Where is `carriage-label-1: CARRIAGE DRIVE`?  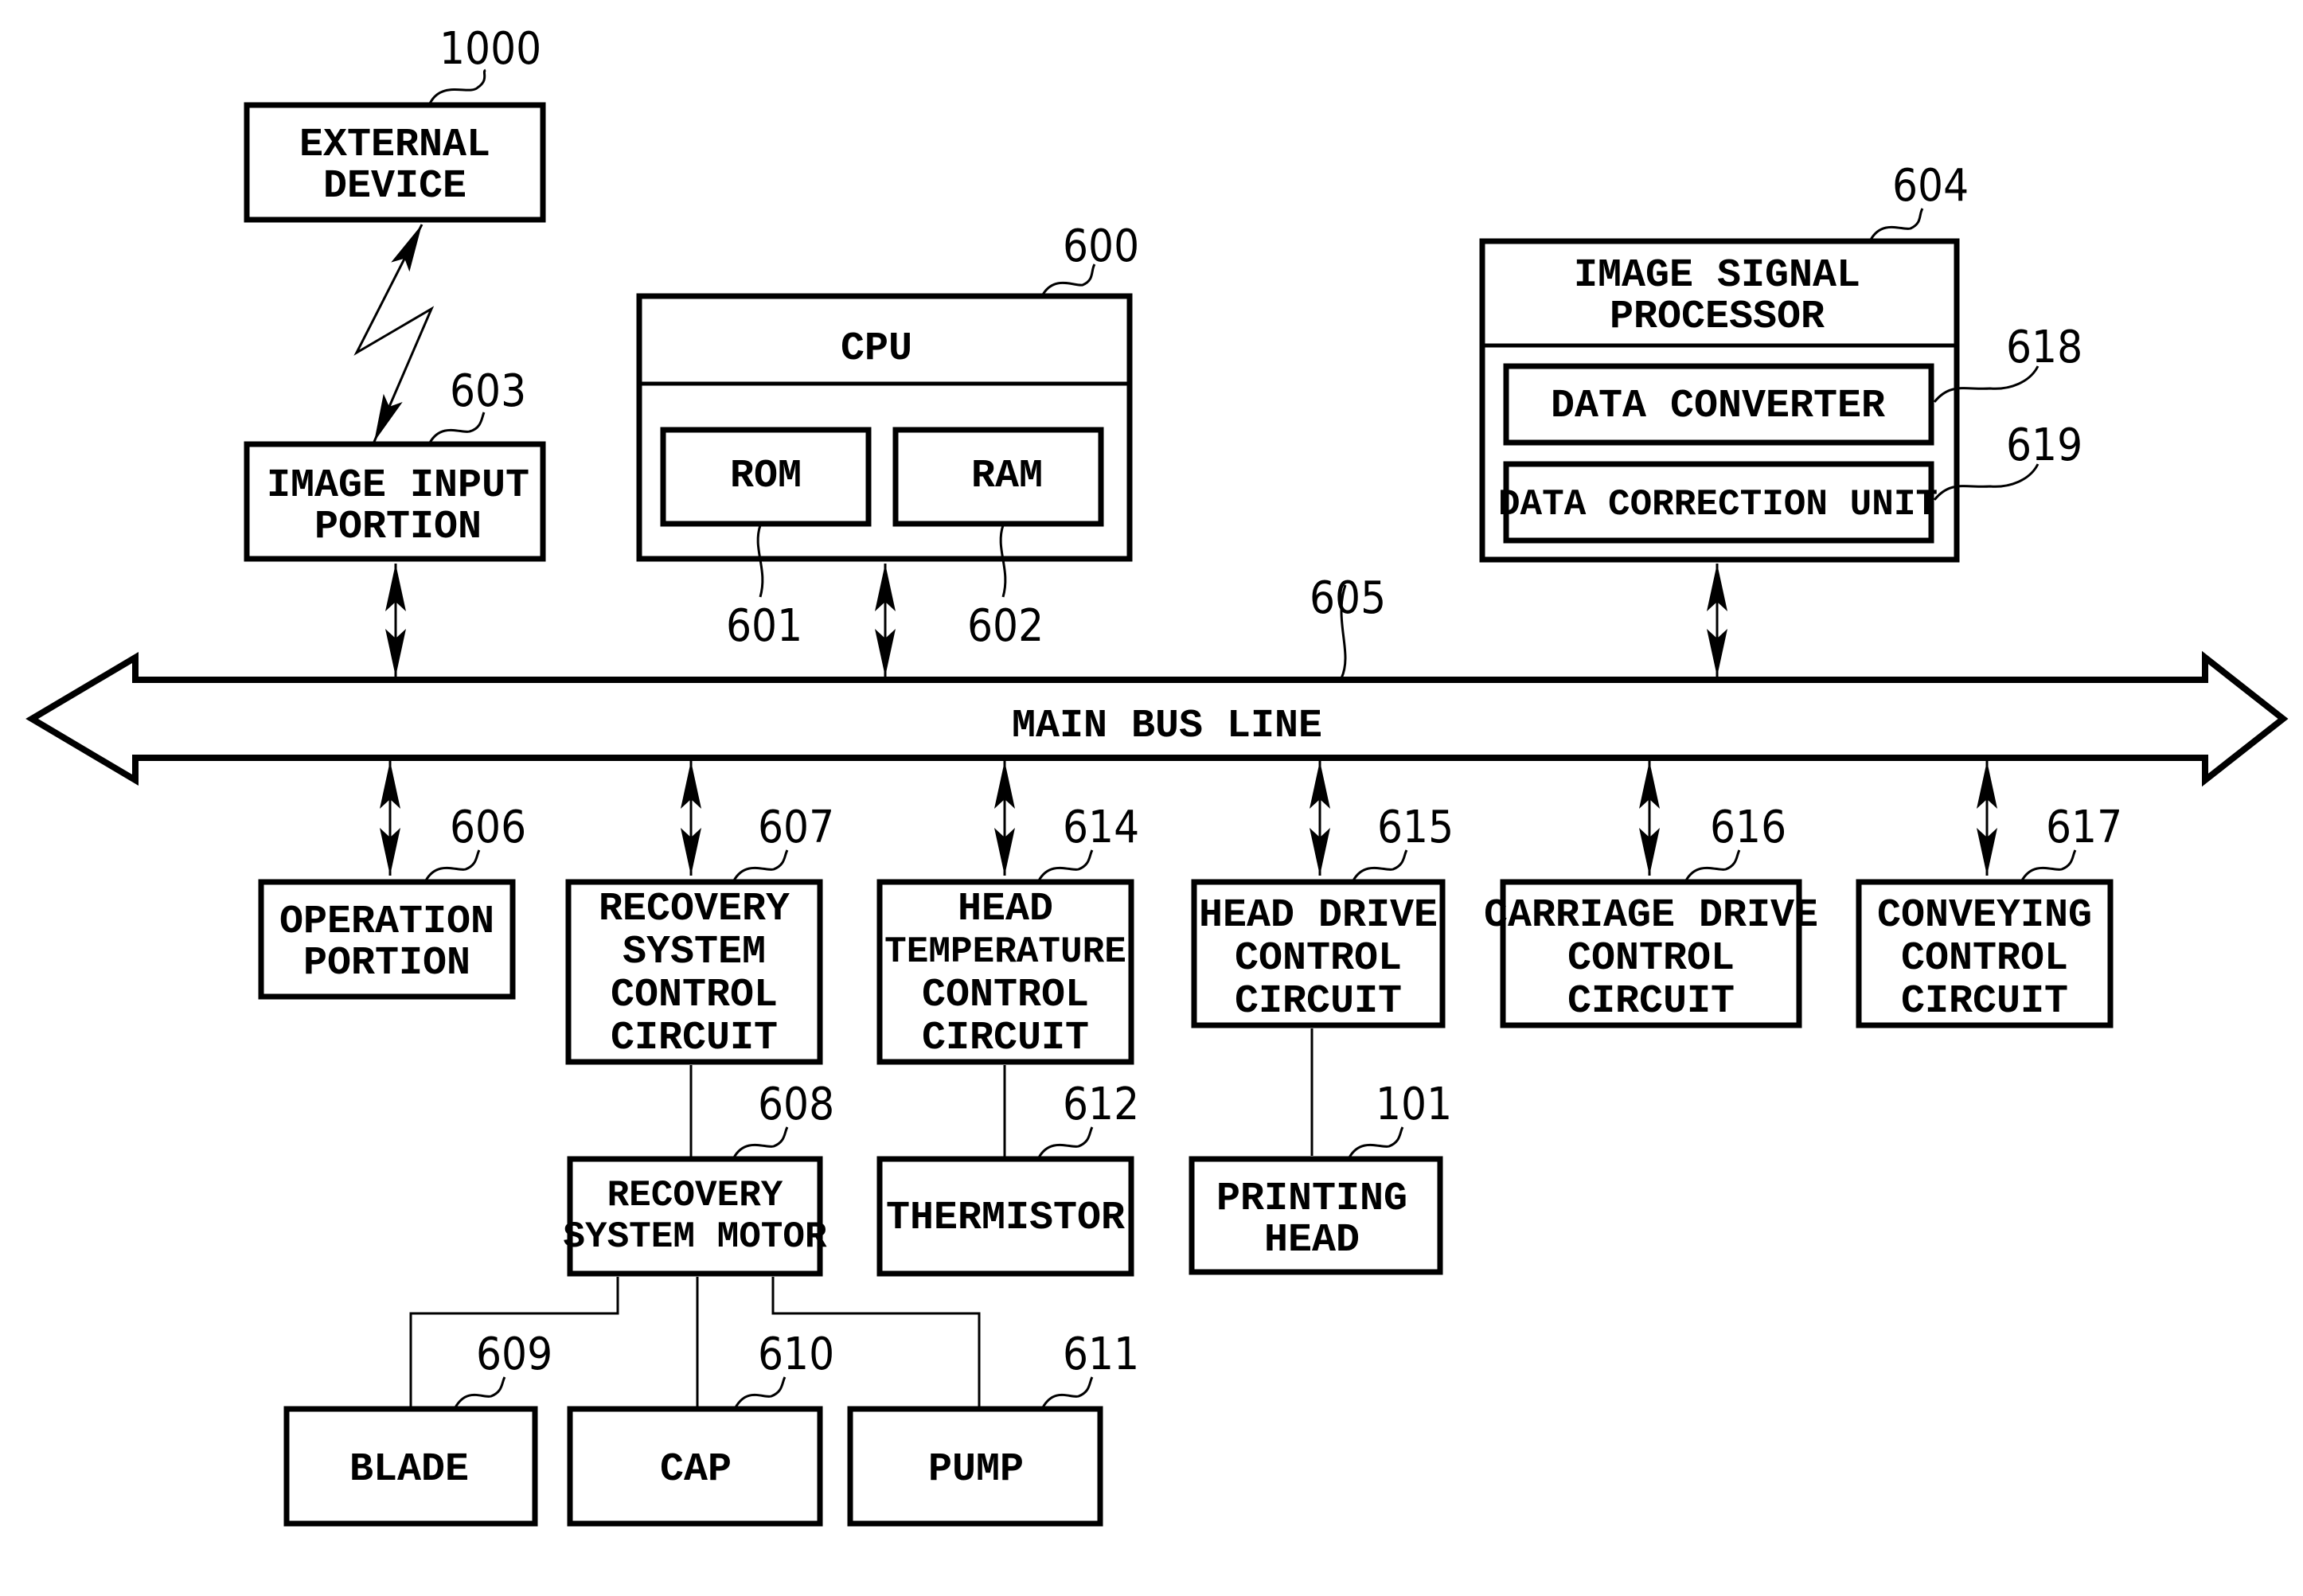
carriage-label-1: CARRIAGE DRIVE is located at coordinates (1651, 915).